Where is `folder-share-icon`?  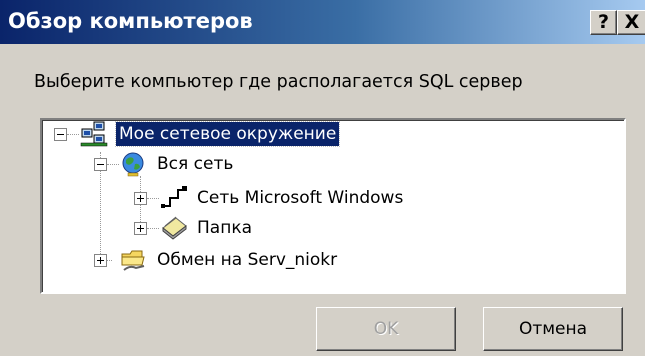
folder-share-icon is located at coordinates (174, 229).